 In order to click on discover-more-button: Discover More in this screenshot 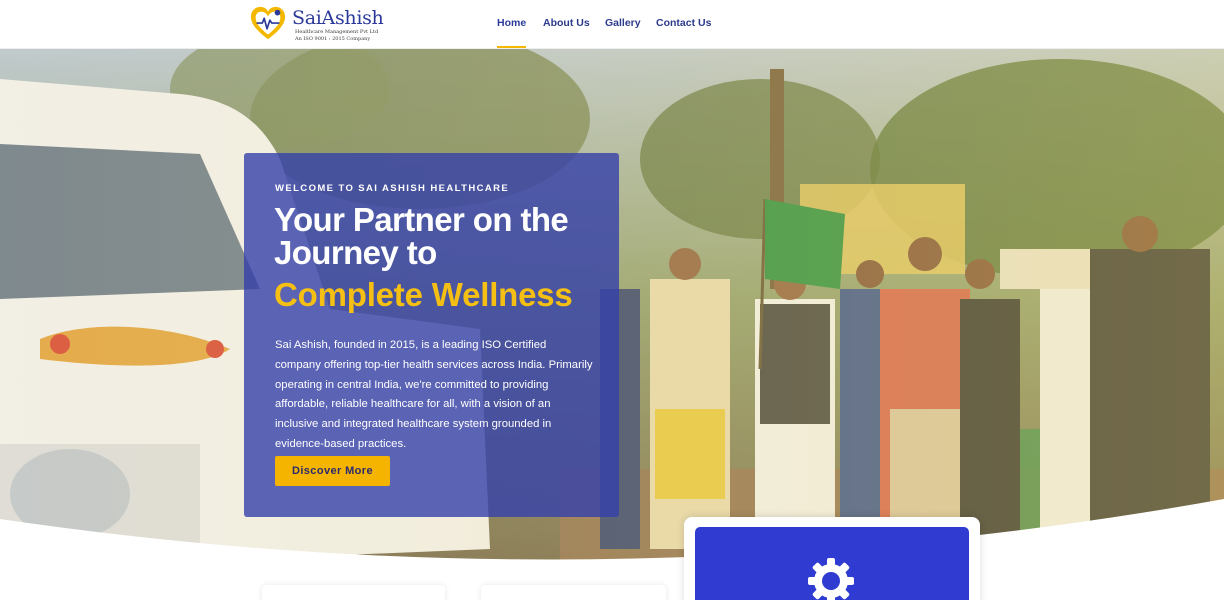, I will do `click(332, 471)`.